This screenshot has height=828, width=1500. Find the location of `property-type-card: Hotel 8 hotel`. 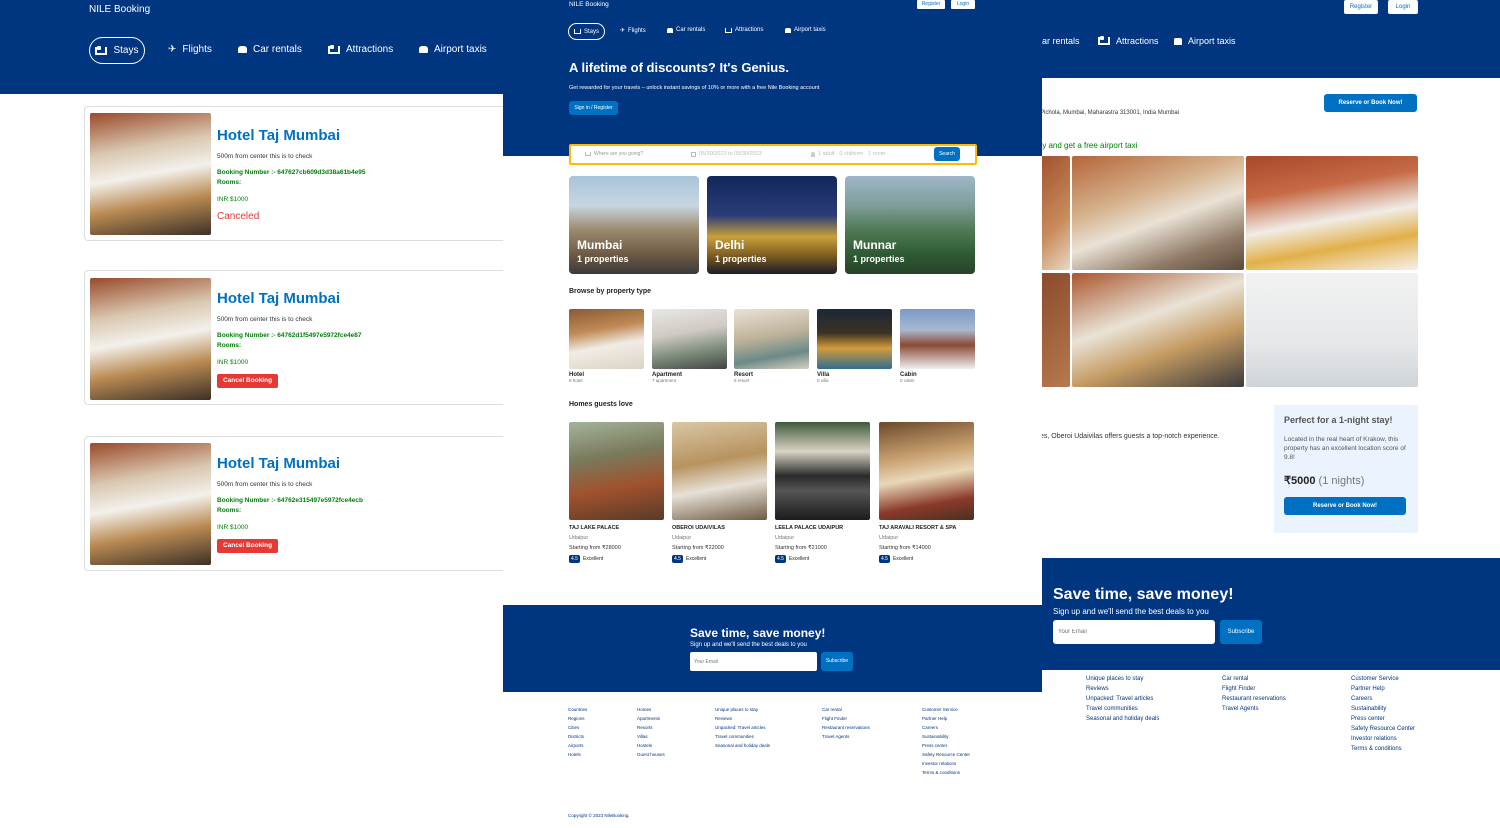

property-type-card: Hotel 8 hotel is located at coordinates (606, 346).